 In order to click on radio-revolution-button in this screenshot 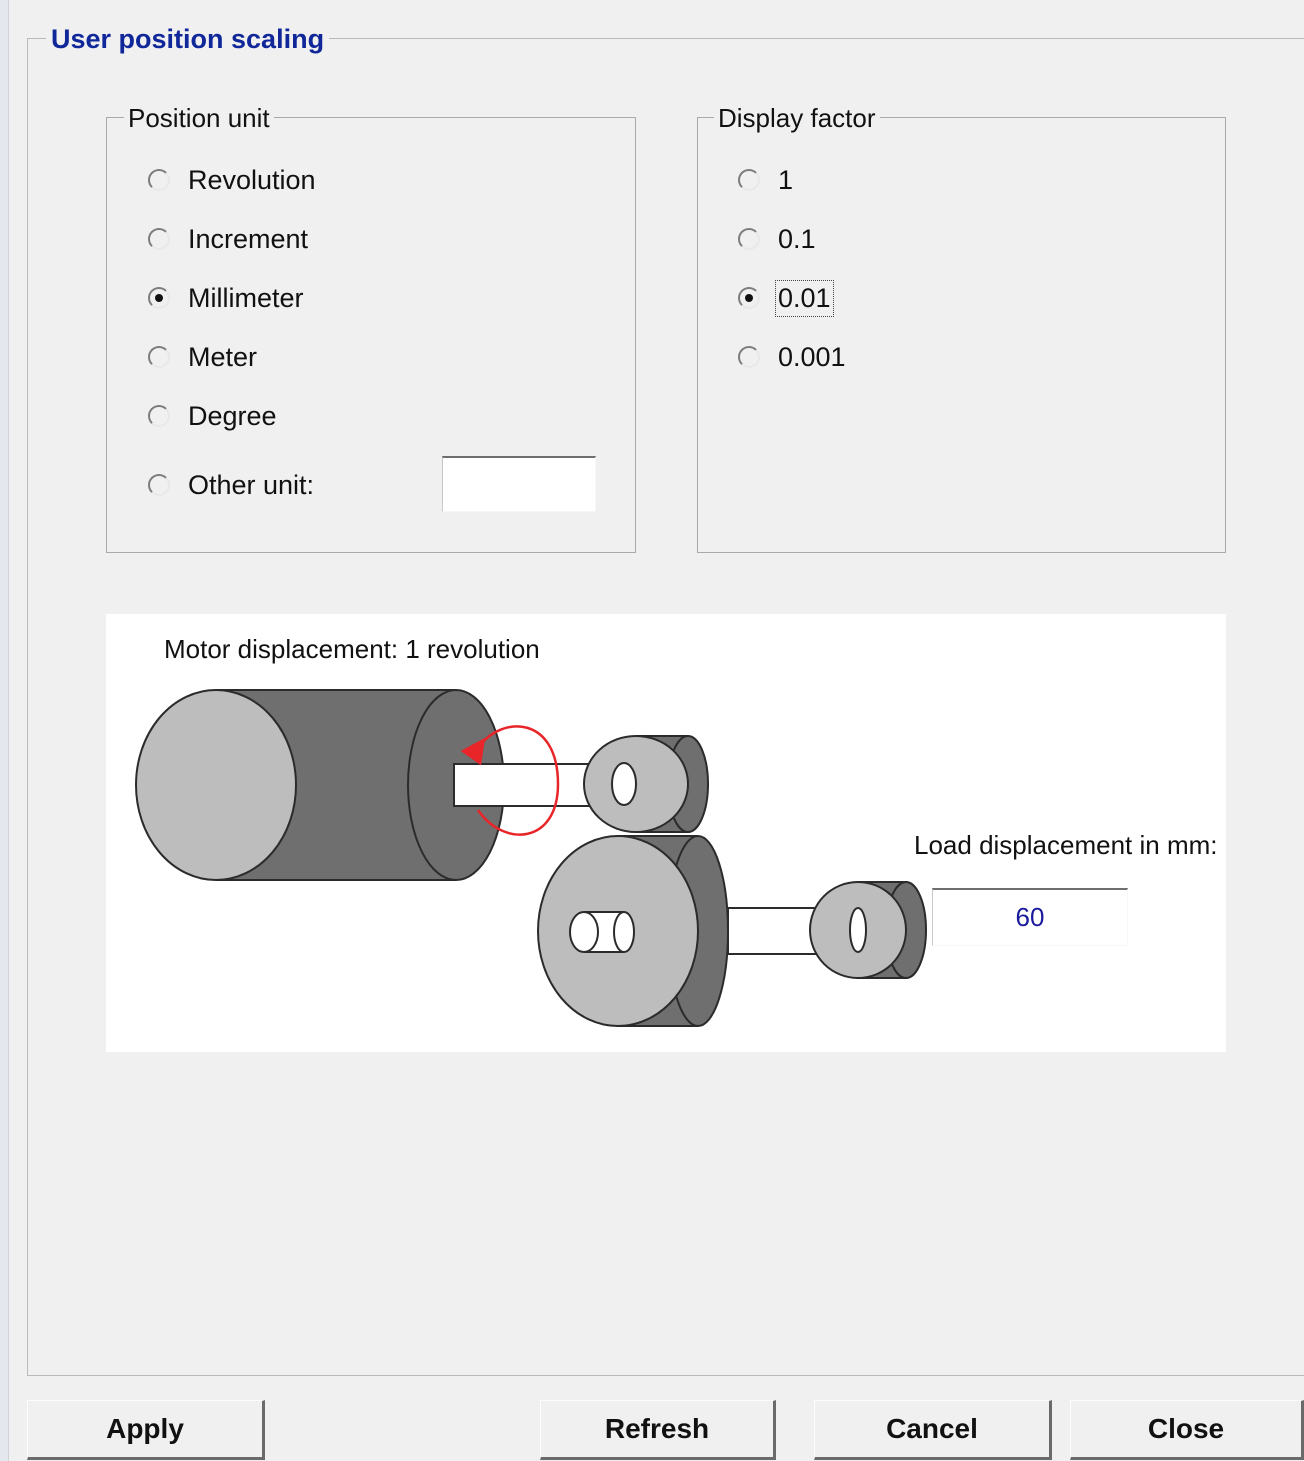, I will do `click(159, 180)`.